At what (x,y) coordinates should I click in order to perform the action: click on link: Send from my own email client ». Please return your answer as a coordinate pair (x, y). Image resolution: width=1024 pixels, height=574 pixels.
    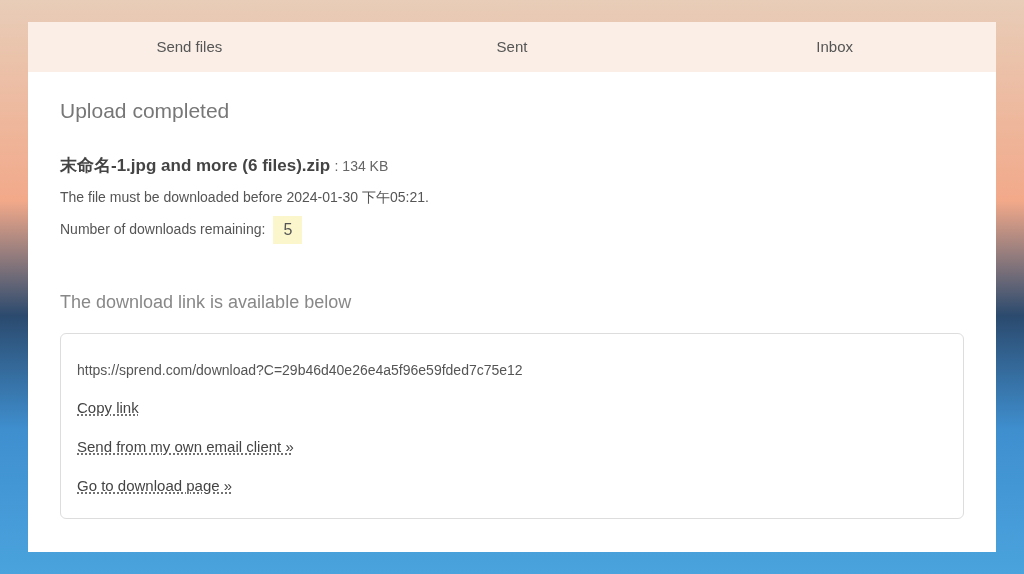
    Looking at the image, I should click on (185, 447).